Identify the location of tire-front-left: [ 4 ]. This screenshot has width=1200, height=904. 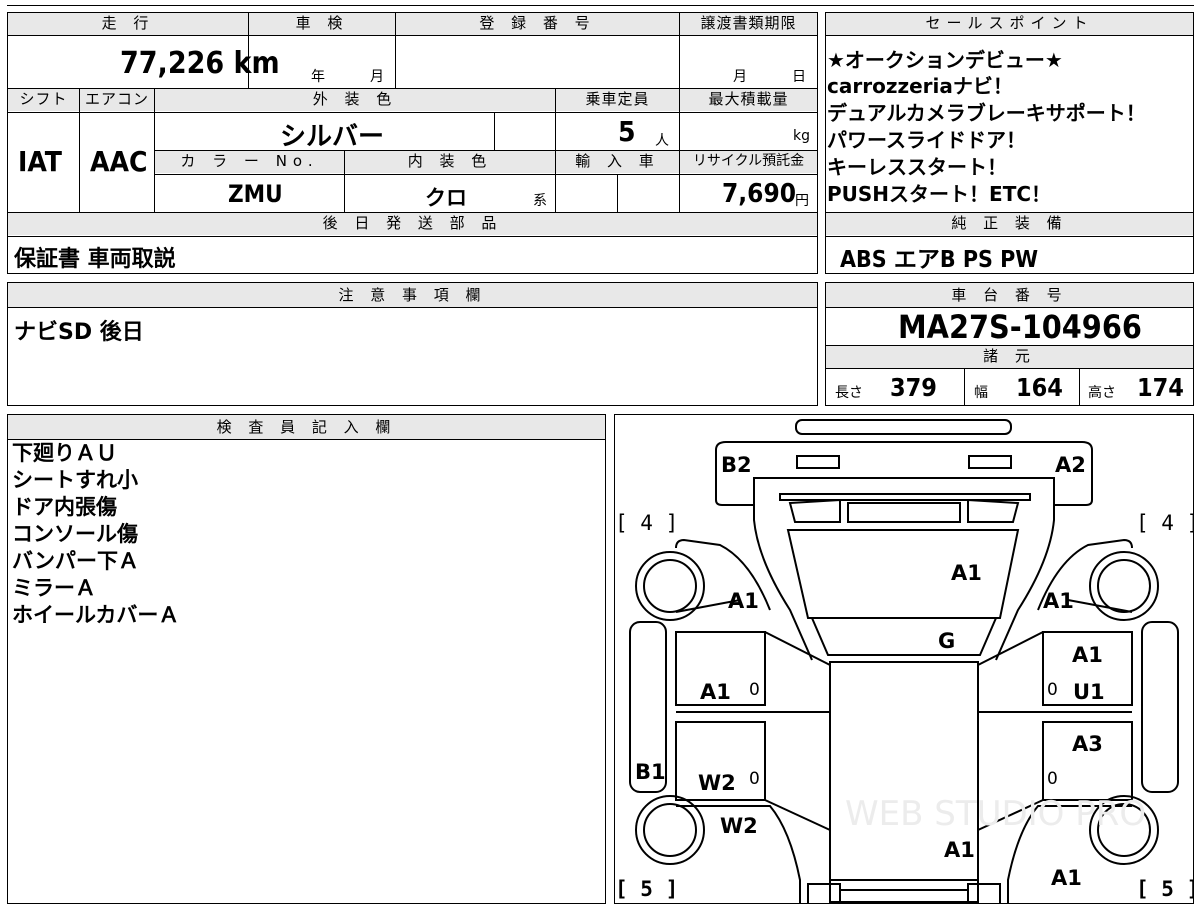
(646, 523).